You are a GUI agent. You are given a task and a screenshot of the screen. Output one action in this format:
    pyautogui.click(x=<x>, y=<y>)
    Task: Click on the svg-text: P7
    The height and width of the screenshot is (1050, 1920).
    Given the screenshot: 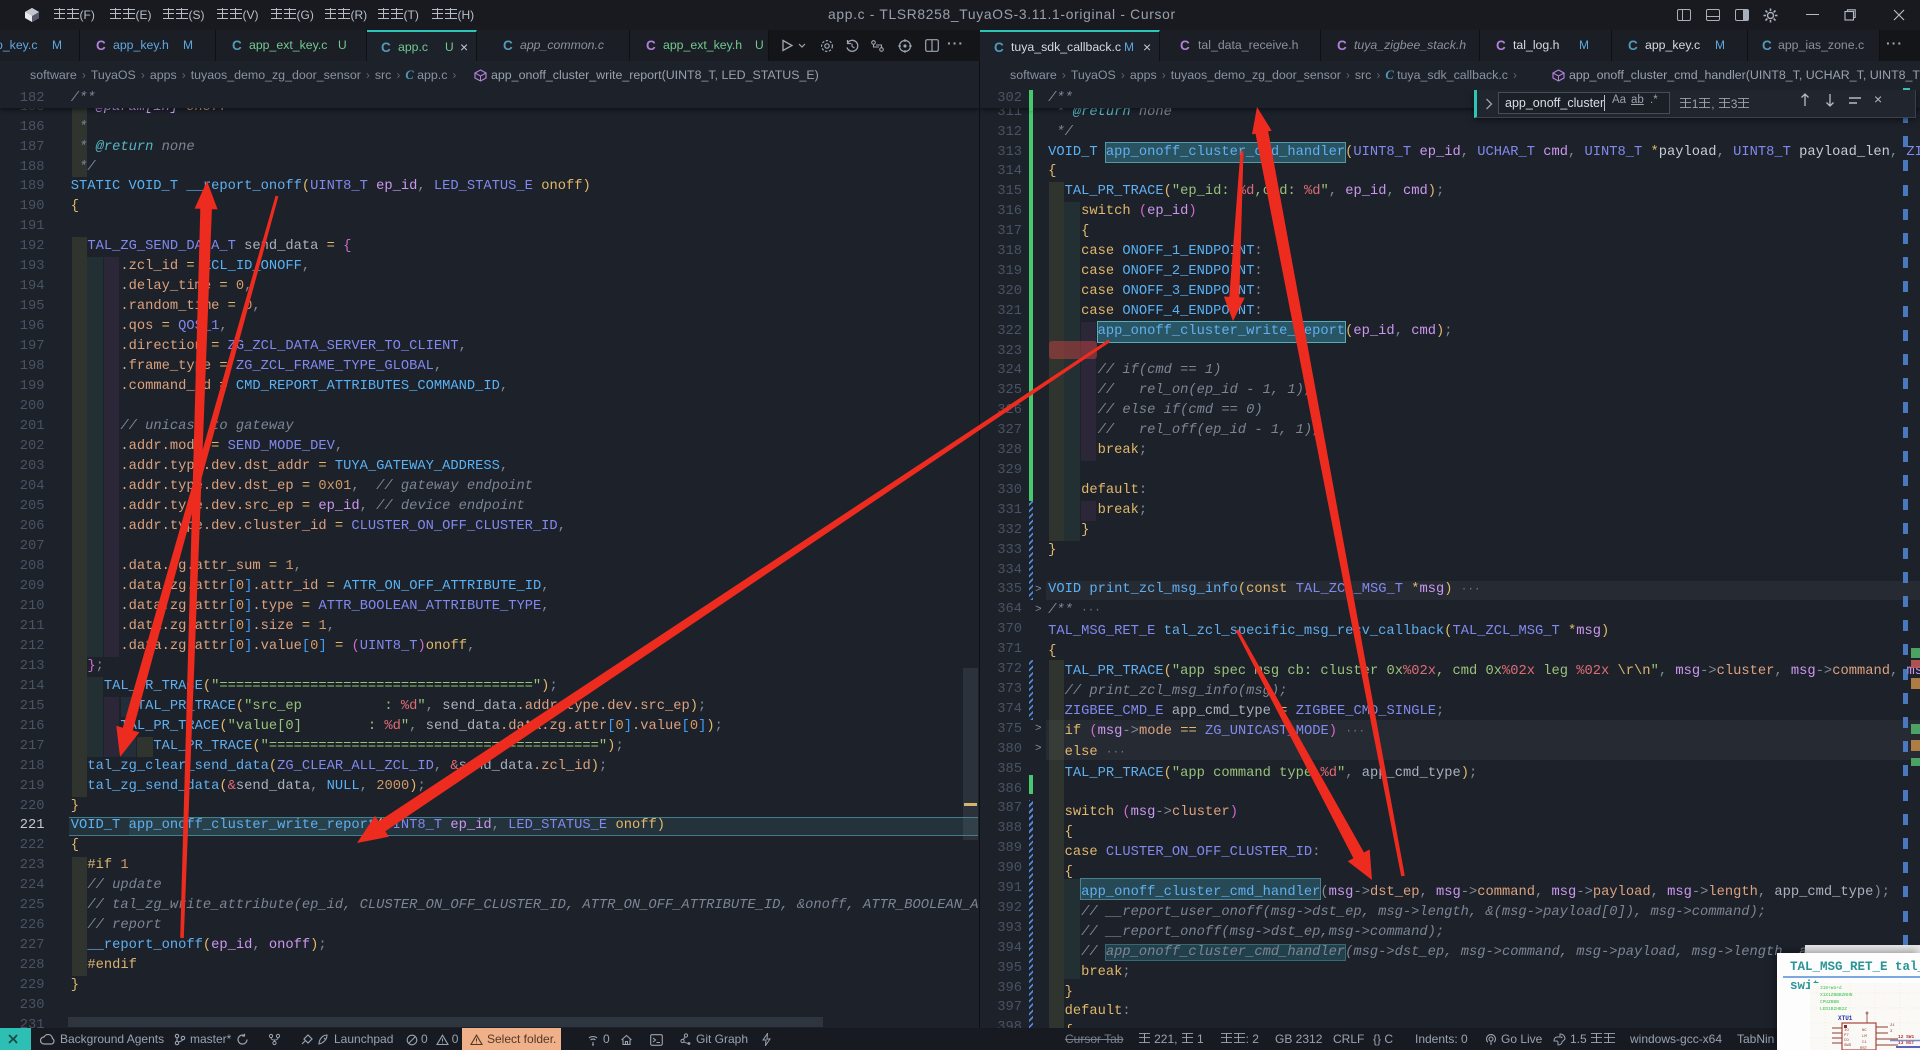 What is the action you would take?
    pyautogui.click(x=1846, y=1036)
    